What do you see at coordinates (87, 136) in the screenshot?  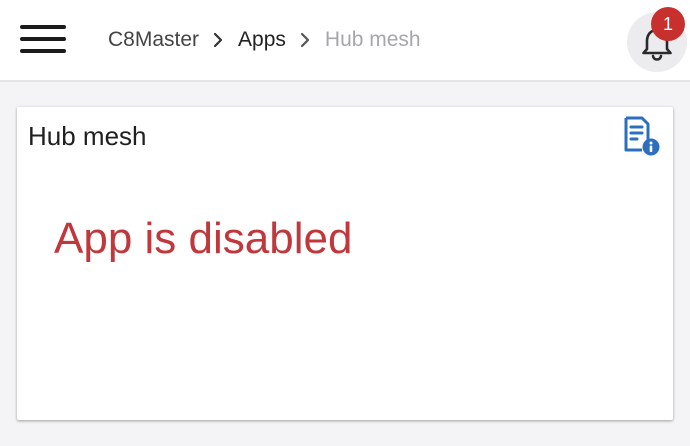 I see `card-title: Hub mesh` at bounding box center [87, 136].